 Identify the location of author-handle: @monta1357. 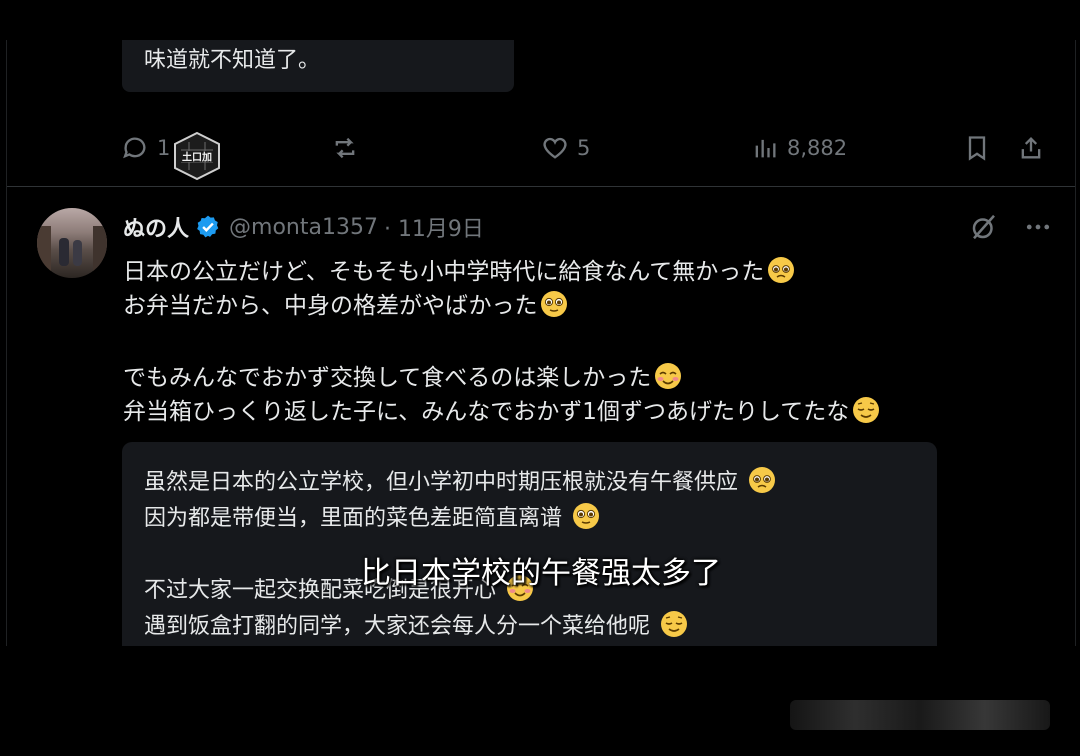
(303, 227).